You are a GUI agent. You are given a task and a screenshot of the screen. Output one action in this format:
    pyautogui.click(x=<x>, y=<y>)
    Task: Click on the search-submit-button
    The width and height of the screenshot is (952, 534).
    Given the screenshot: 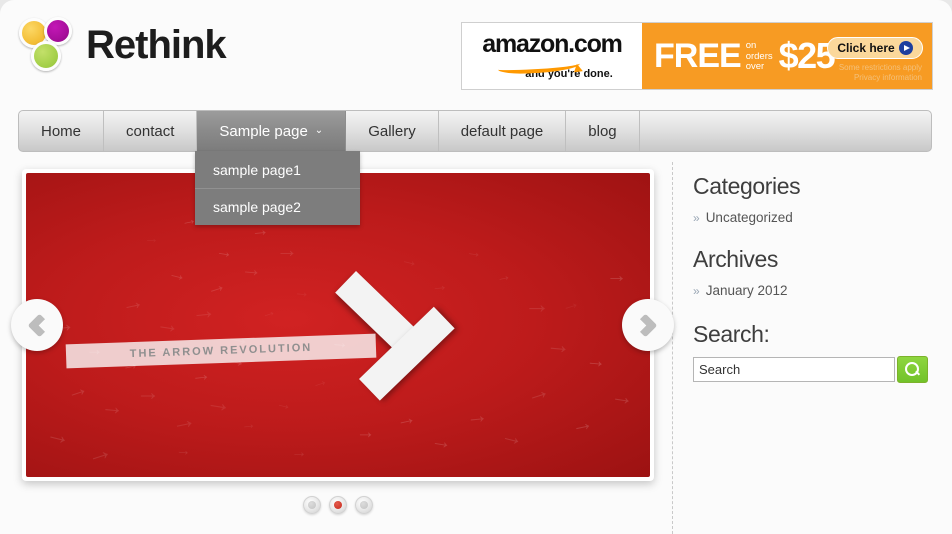 What is the action you would take?
    pyautogui.click(x=912, y=370)
    